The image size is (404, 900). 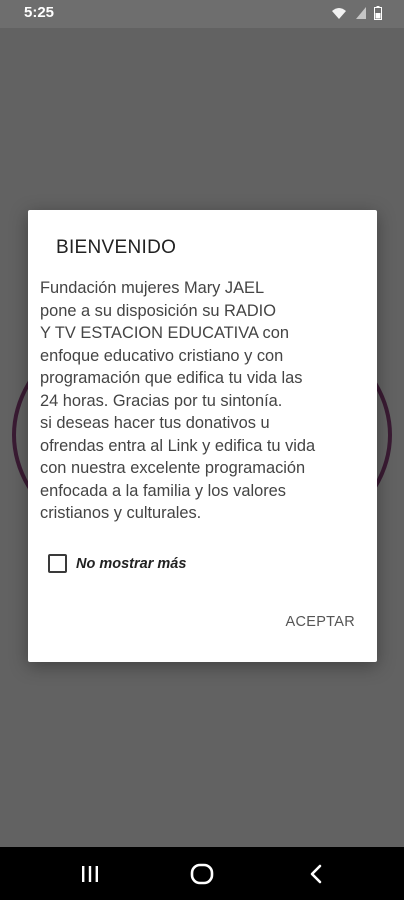 What do you see at coordinates (320, 622) in the screenshot?
I see `accept-button: ACEPTAR` at bounding box center [320, 622].